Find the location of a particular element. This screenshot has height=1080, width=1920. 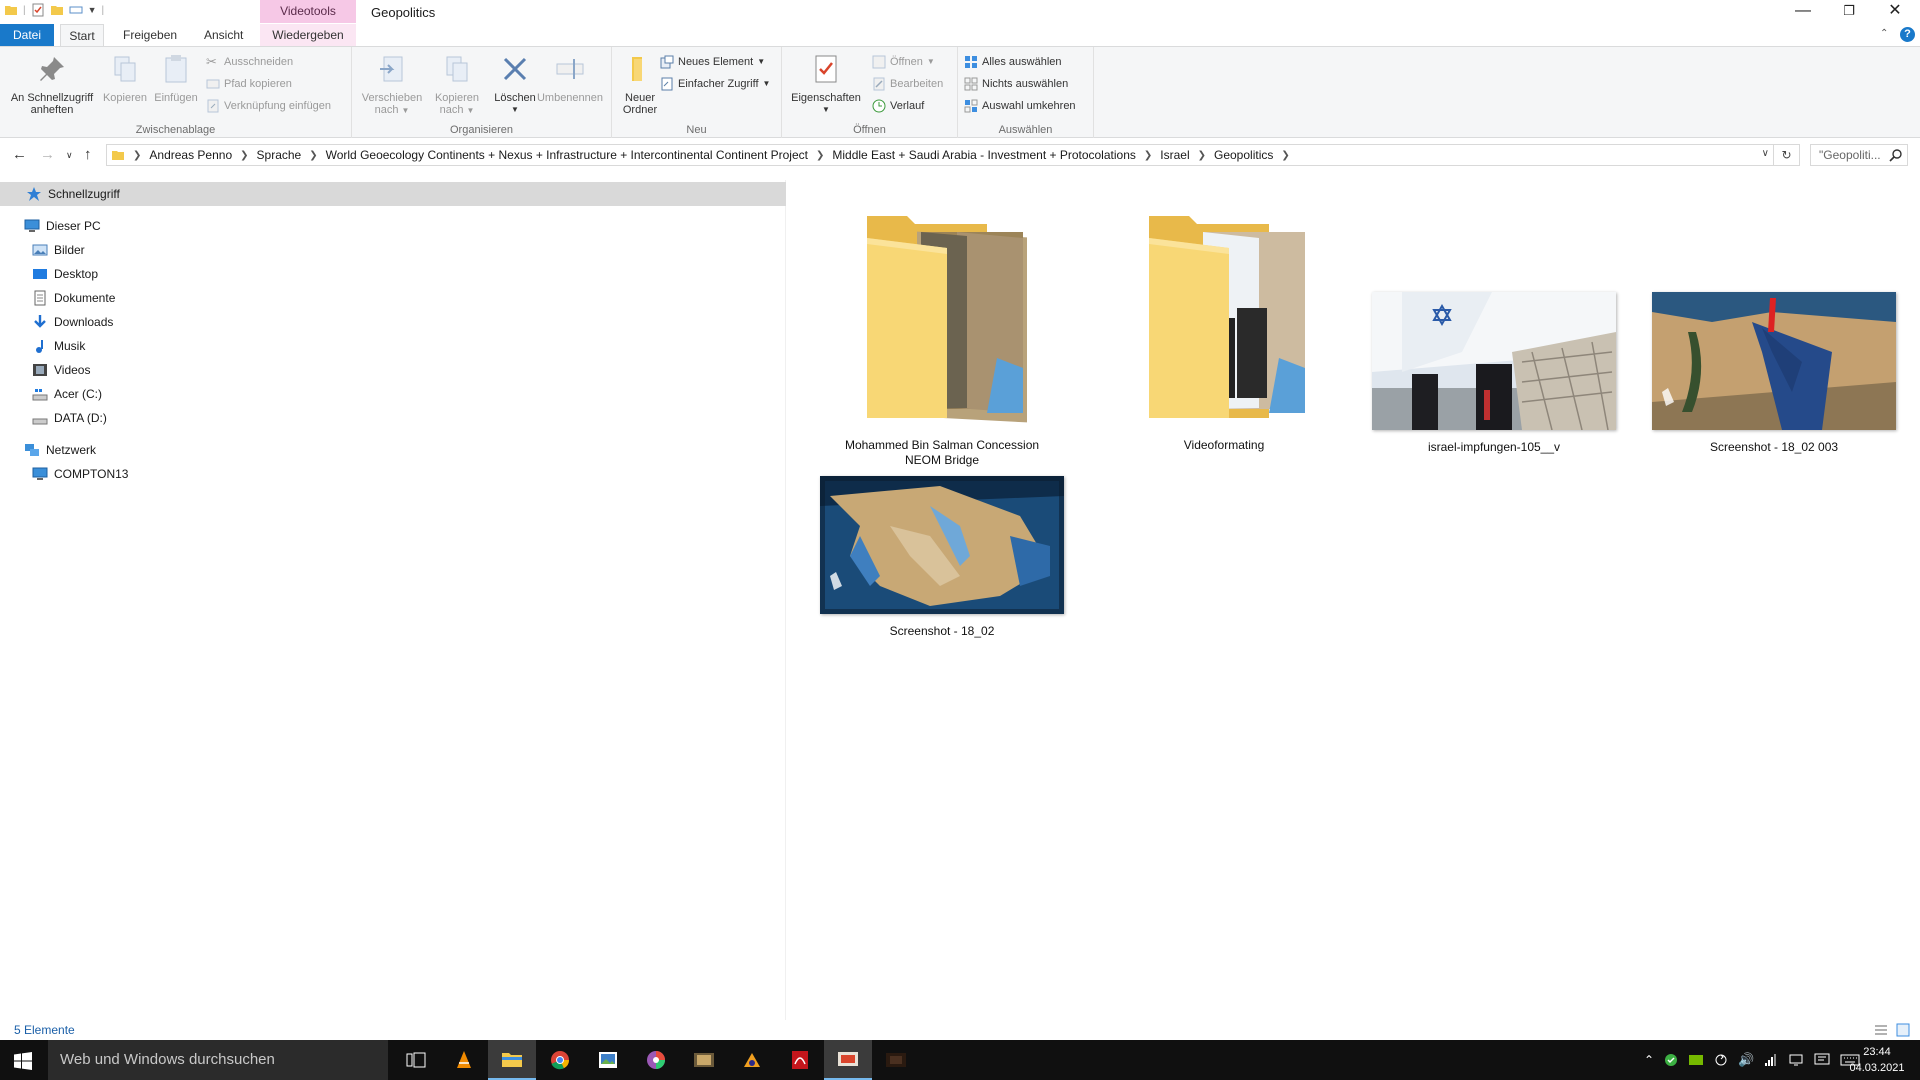

nav-label: Bilder is located at coordinates (69, 250).